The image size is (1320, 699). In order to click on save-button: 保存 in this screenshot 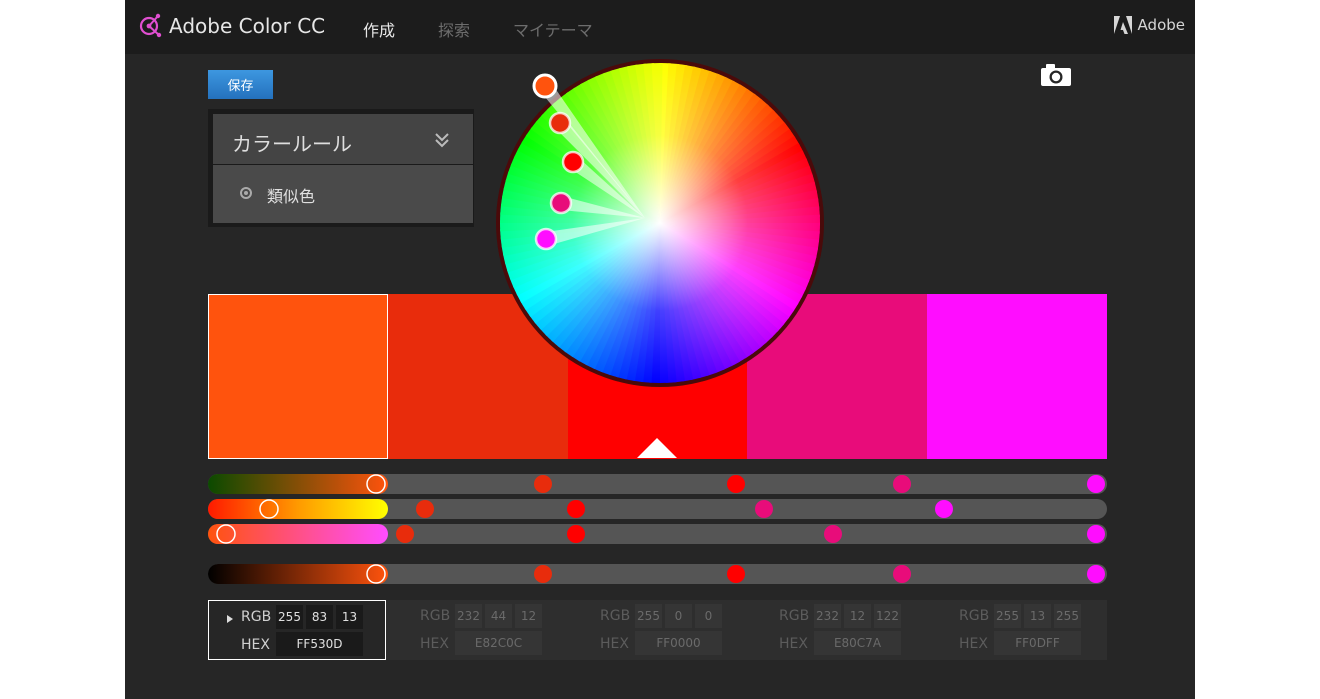, I will do `click(240, 84)`.